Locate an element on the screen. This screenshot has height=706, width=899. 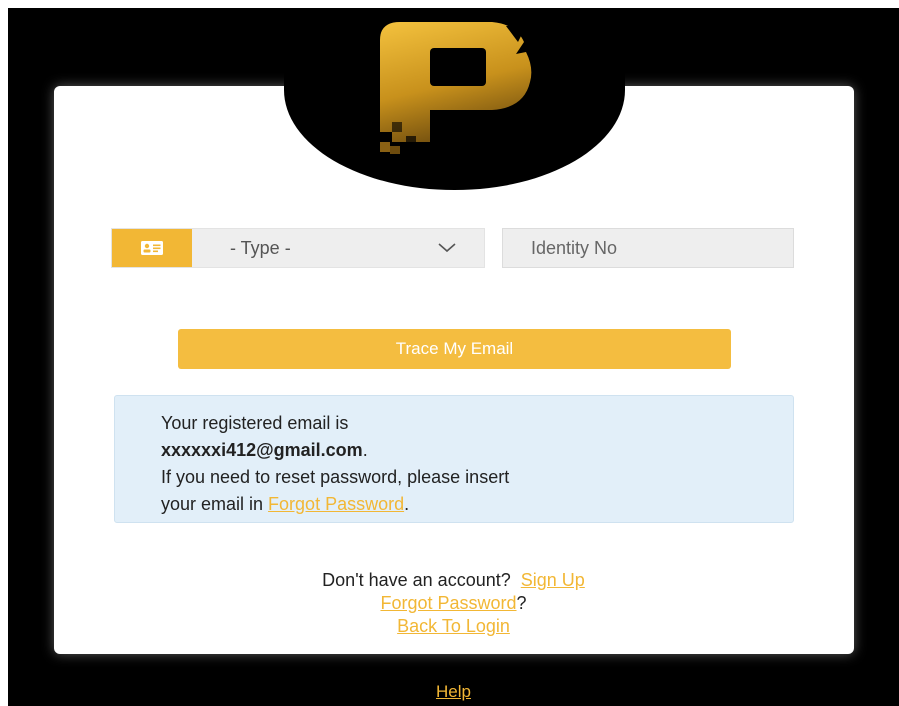
back-to-login-link: Back To Login is located at coordinates (453, 626).